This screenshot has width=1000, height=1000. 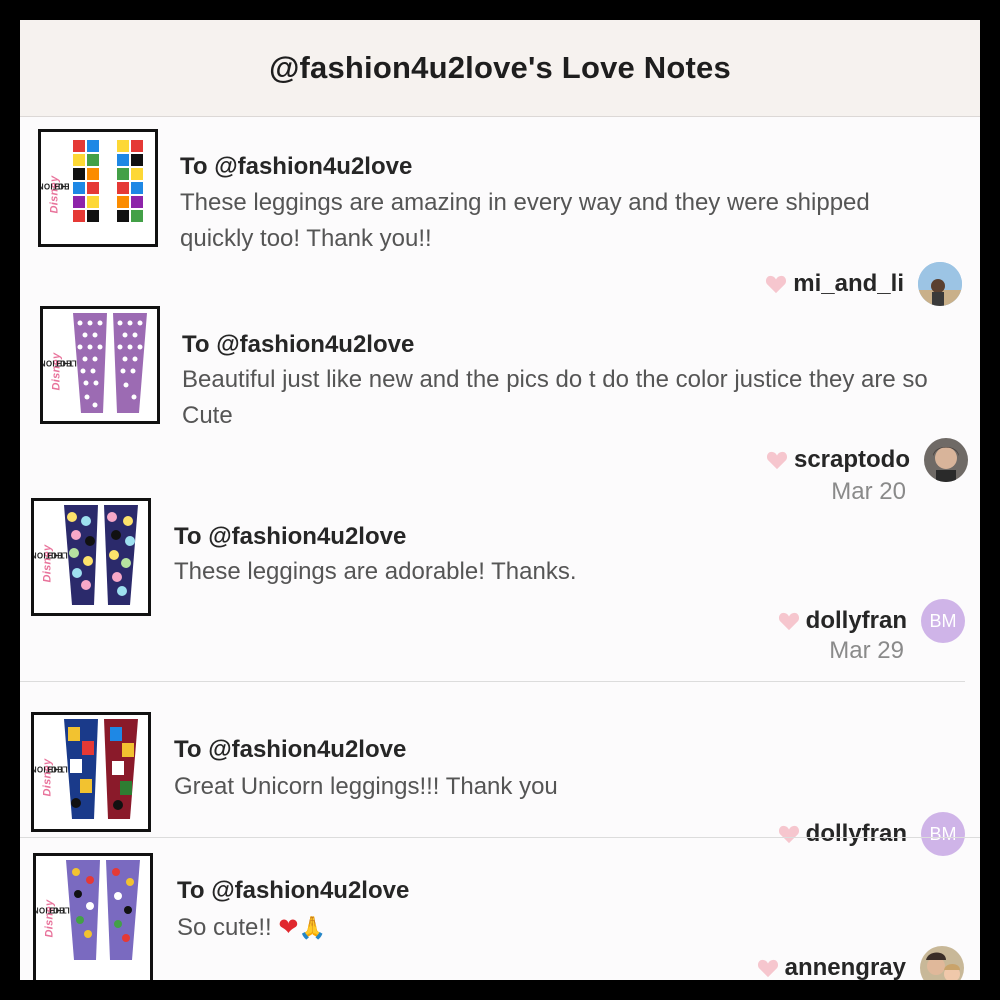 What do you see at coordinates (375, 571) in the screenshot?
I see `note-message: These leggings are adorable! Thanks.` at bounding box center [375, 571].